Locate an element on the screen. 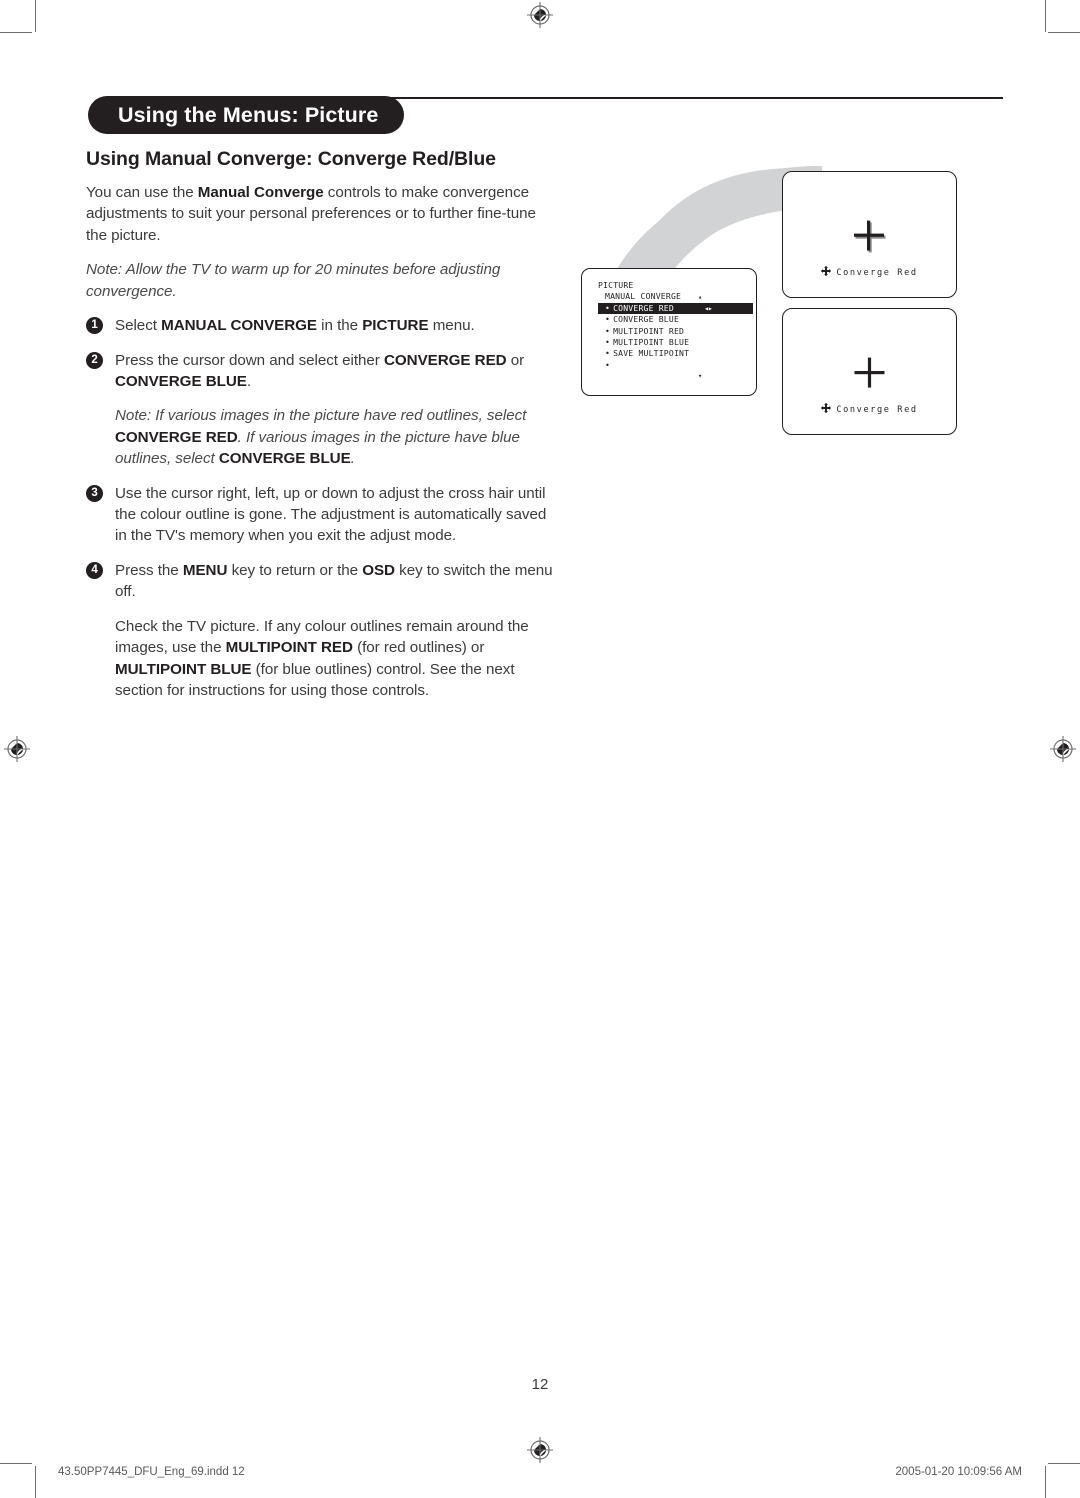 The image size is (1080, 1498). step-1-text-2: in the is located at coordinates (340, 326).